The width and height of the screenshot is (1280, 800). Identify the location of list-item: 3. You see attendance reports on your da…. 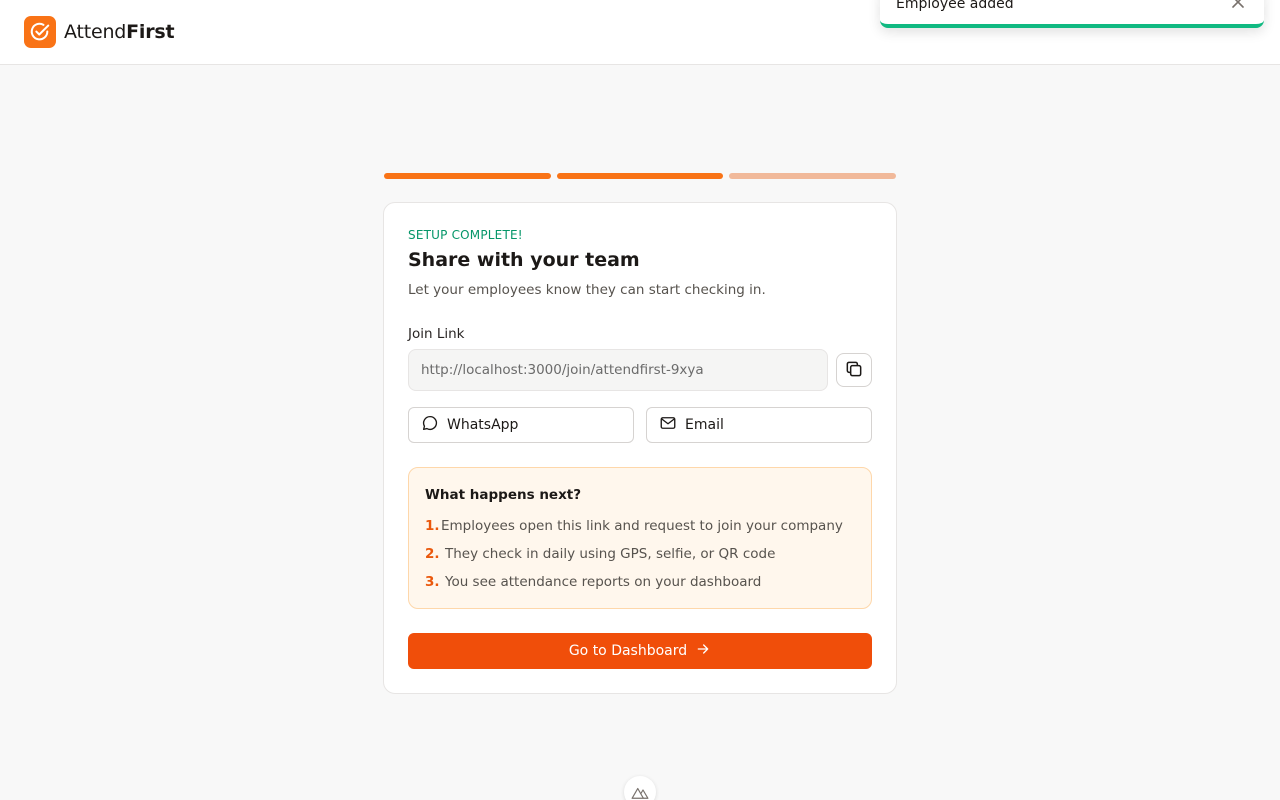
(634, 588).